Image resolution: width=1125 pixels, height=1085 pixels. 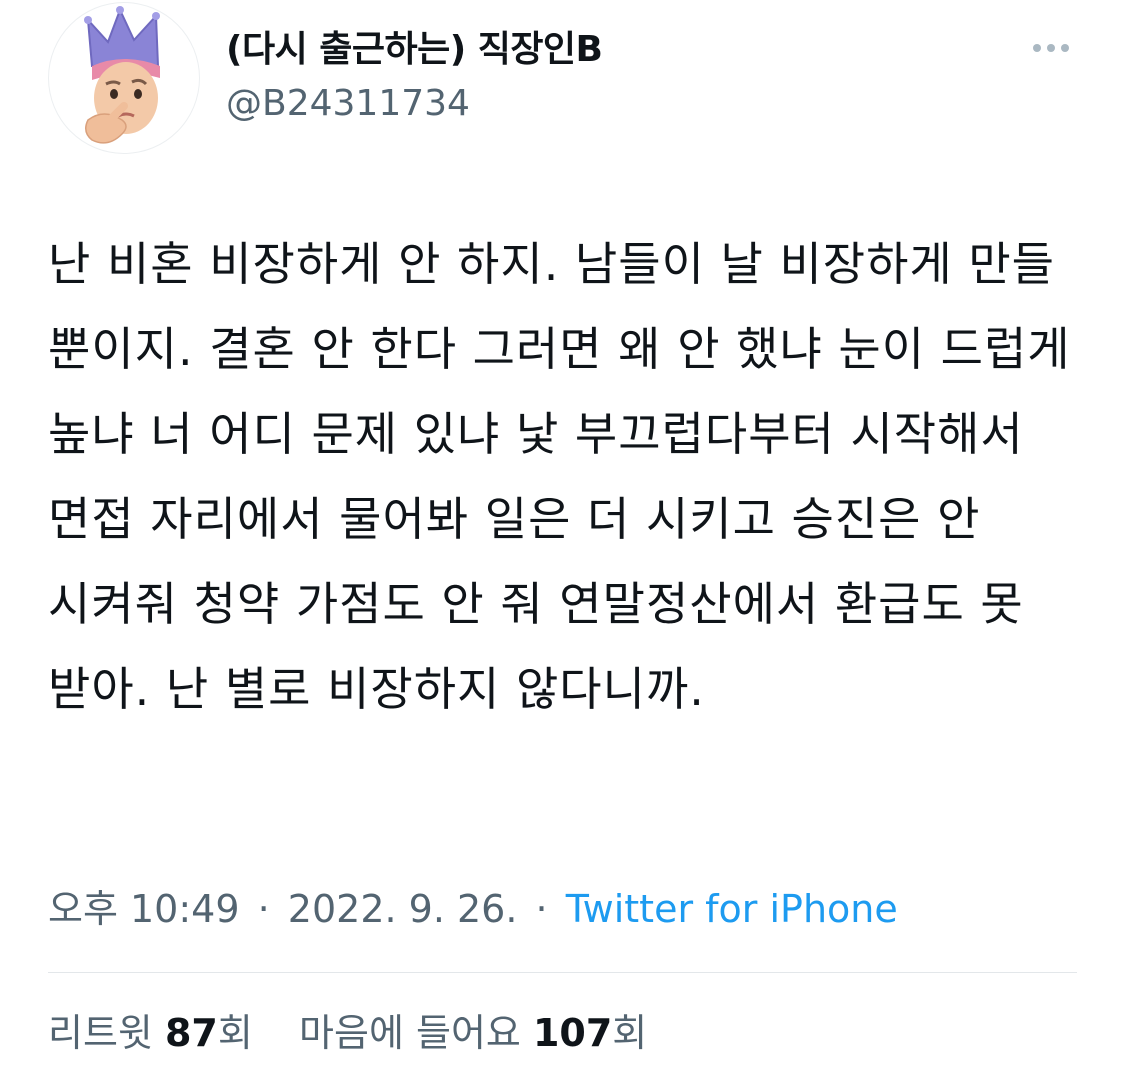 I want to click on retweets-stat: 리트윗 87회, so click(x=156, y=1033).